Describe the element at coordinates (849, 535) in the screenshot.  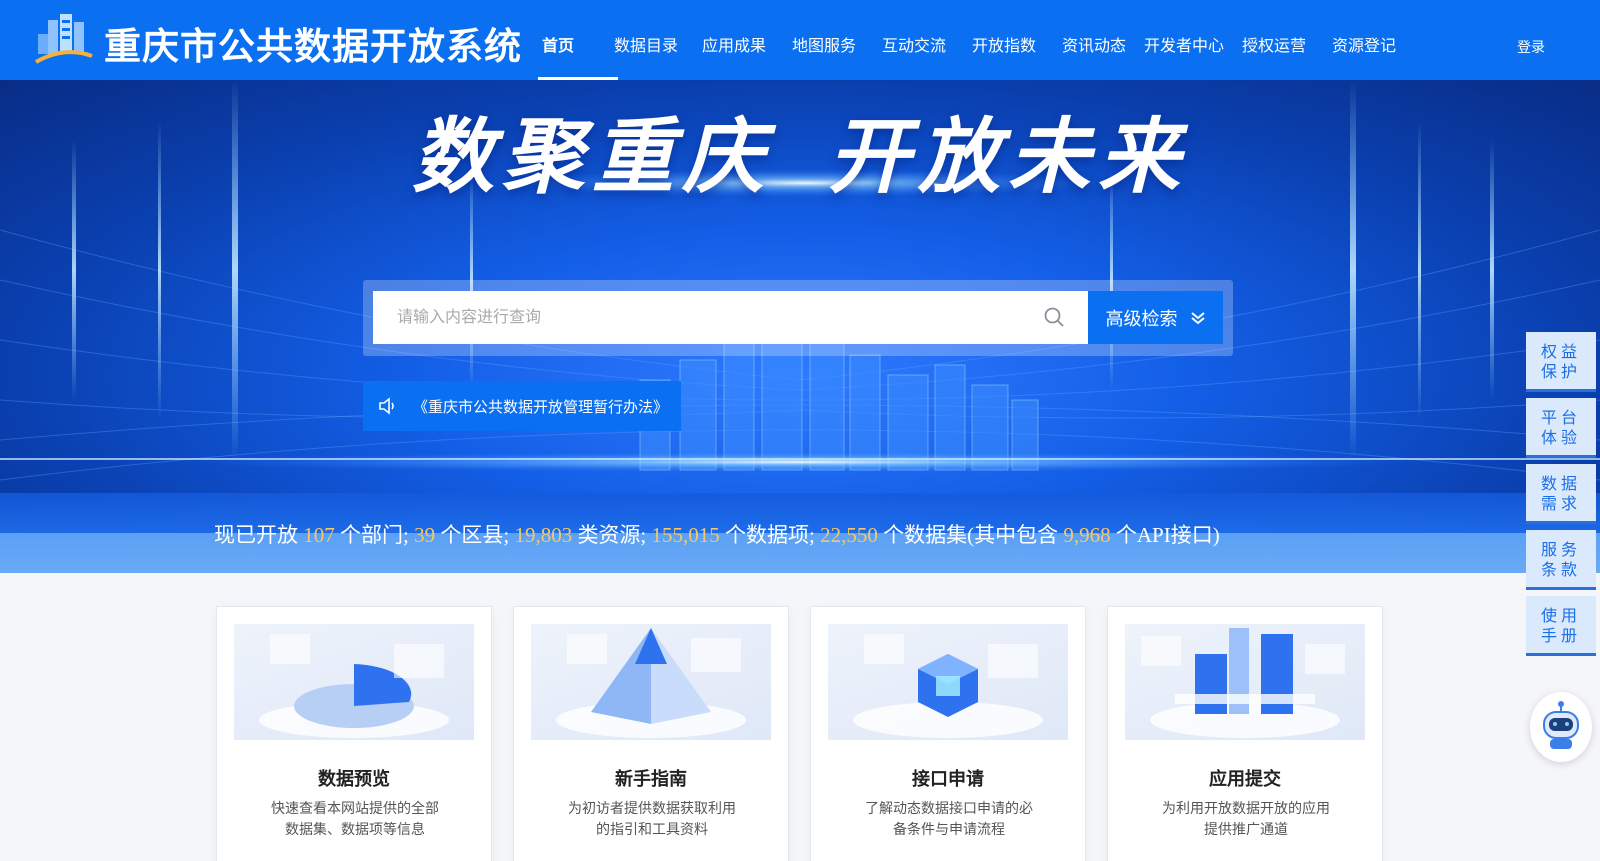
I see `stat-datasets: 22,550` at that location.